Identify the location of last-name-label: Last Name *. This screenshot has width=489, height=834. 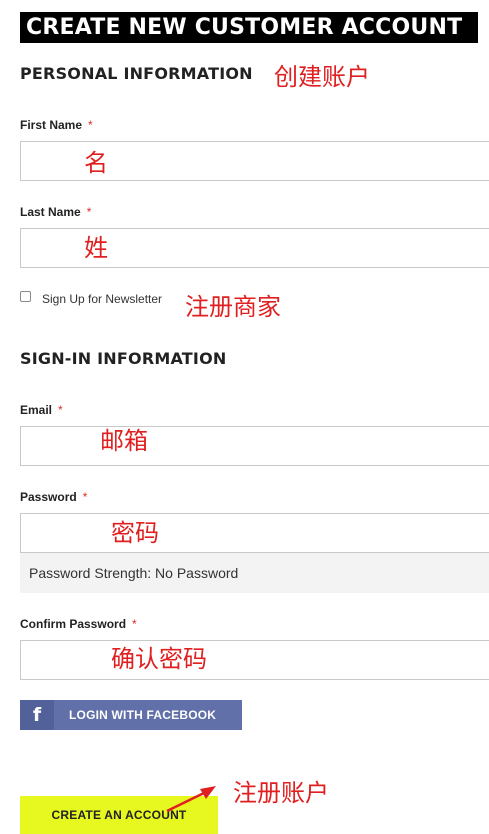
(55, 212).